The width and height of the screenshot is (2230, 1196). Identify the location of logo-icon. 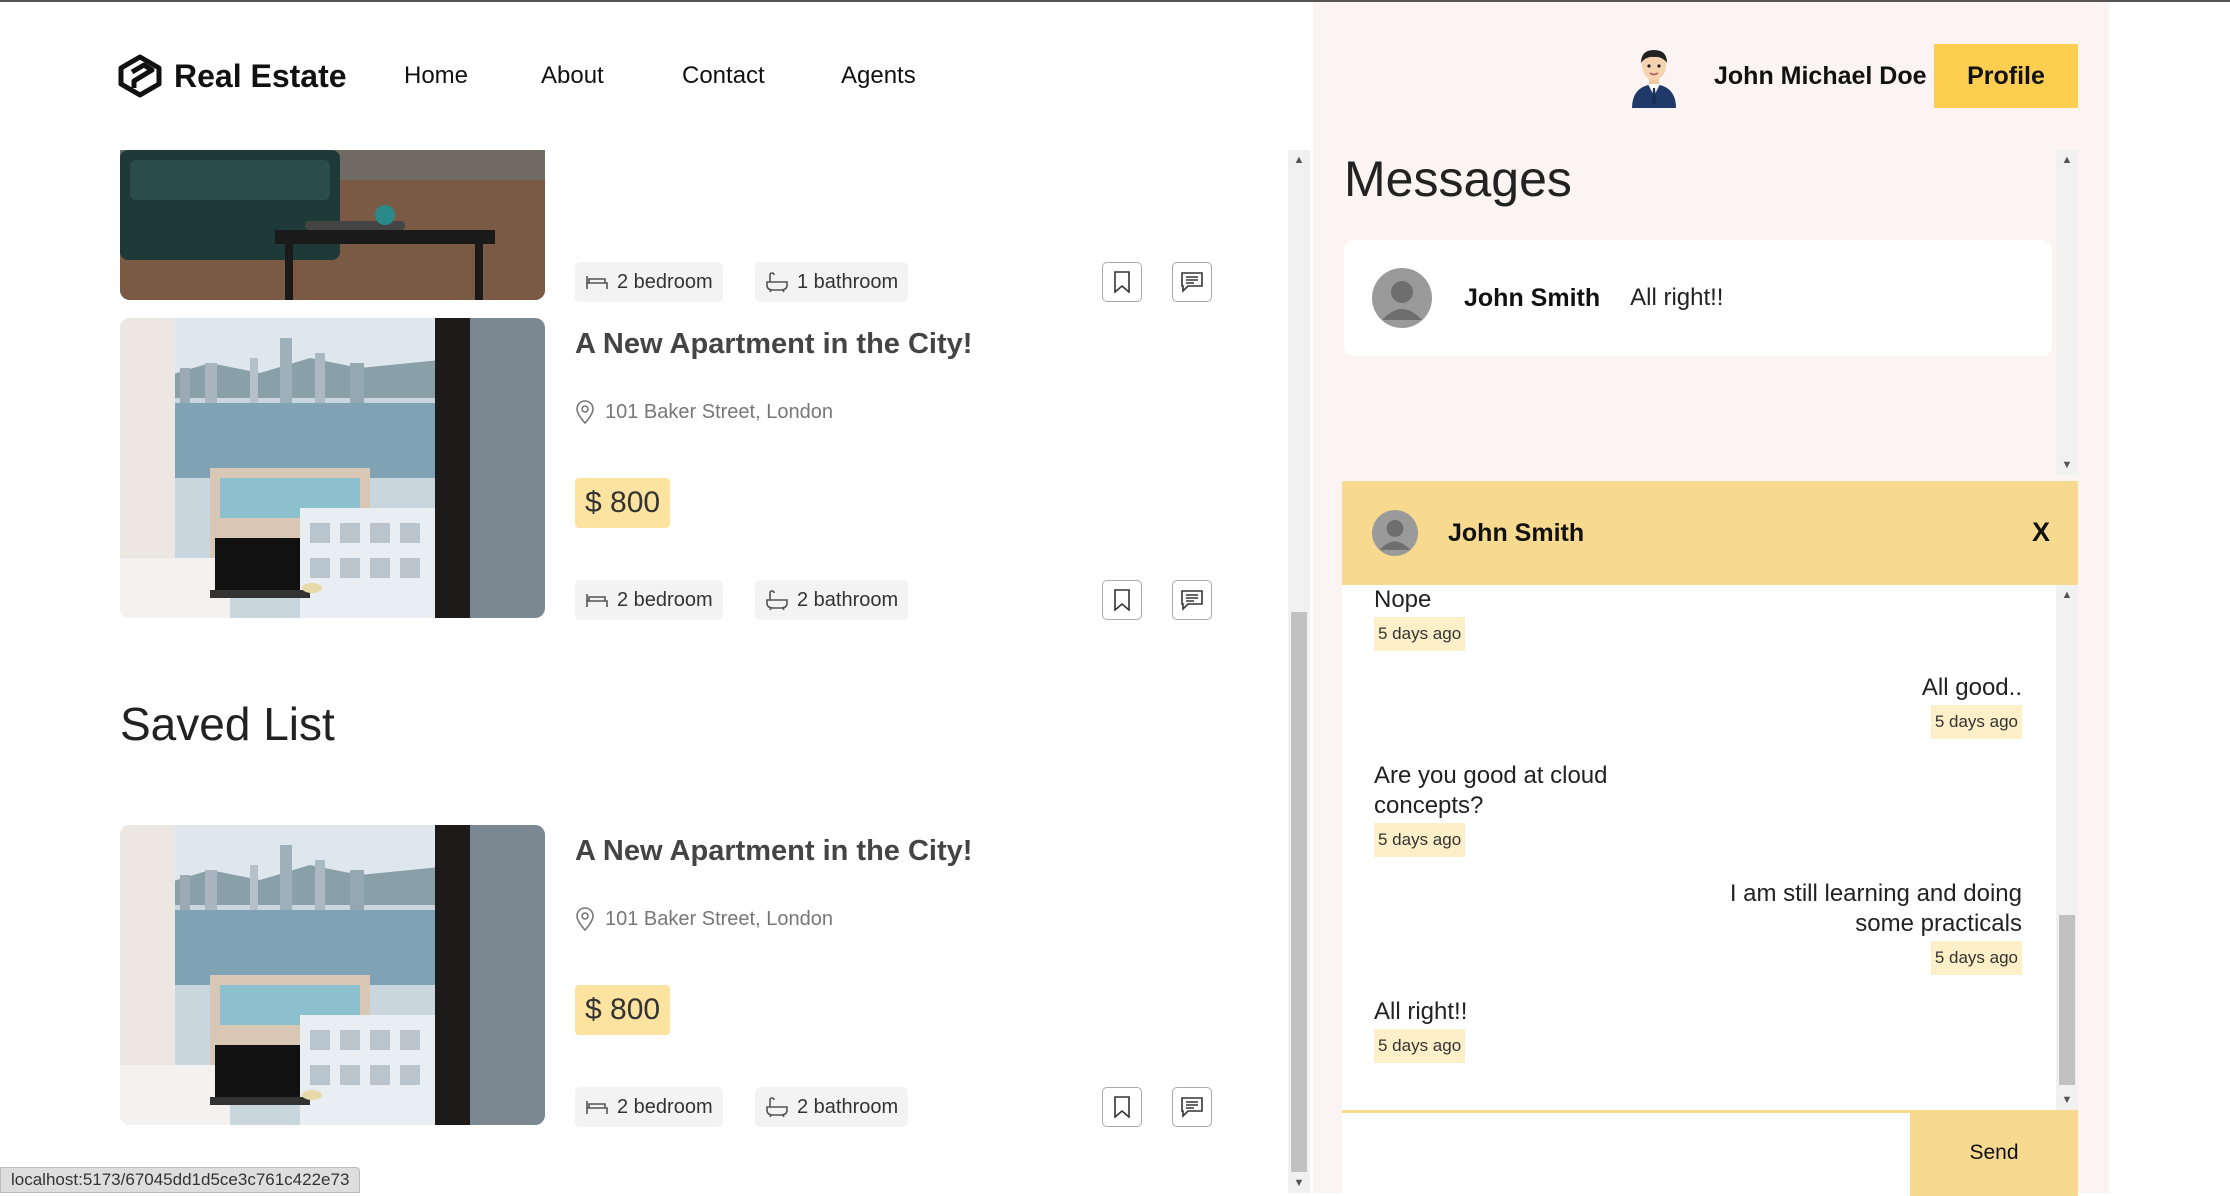
(140, 76).